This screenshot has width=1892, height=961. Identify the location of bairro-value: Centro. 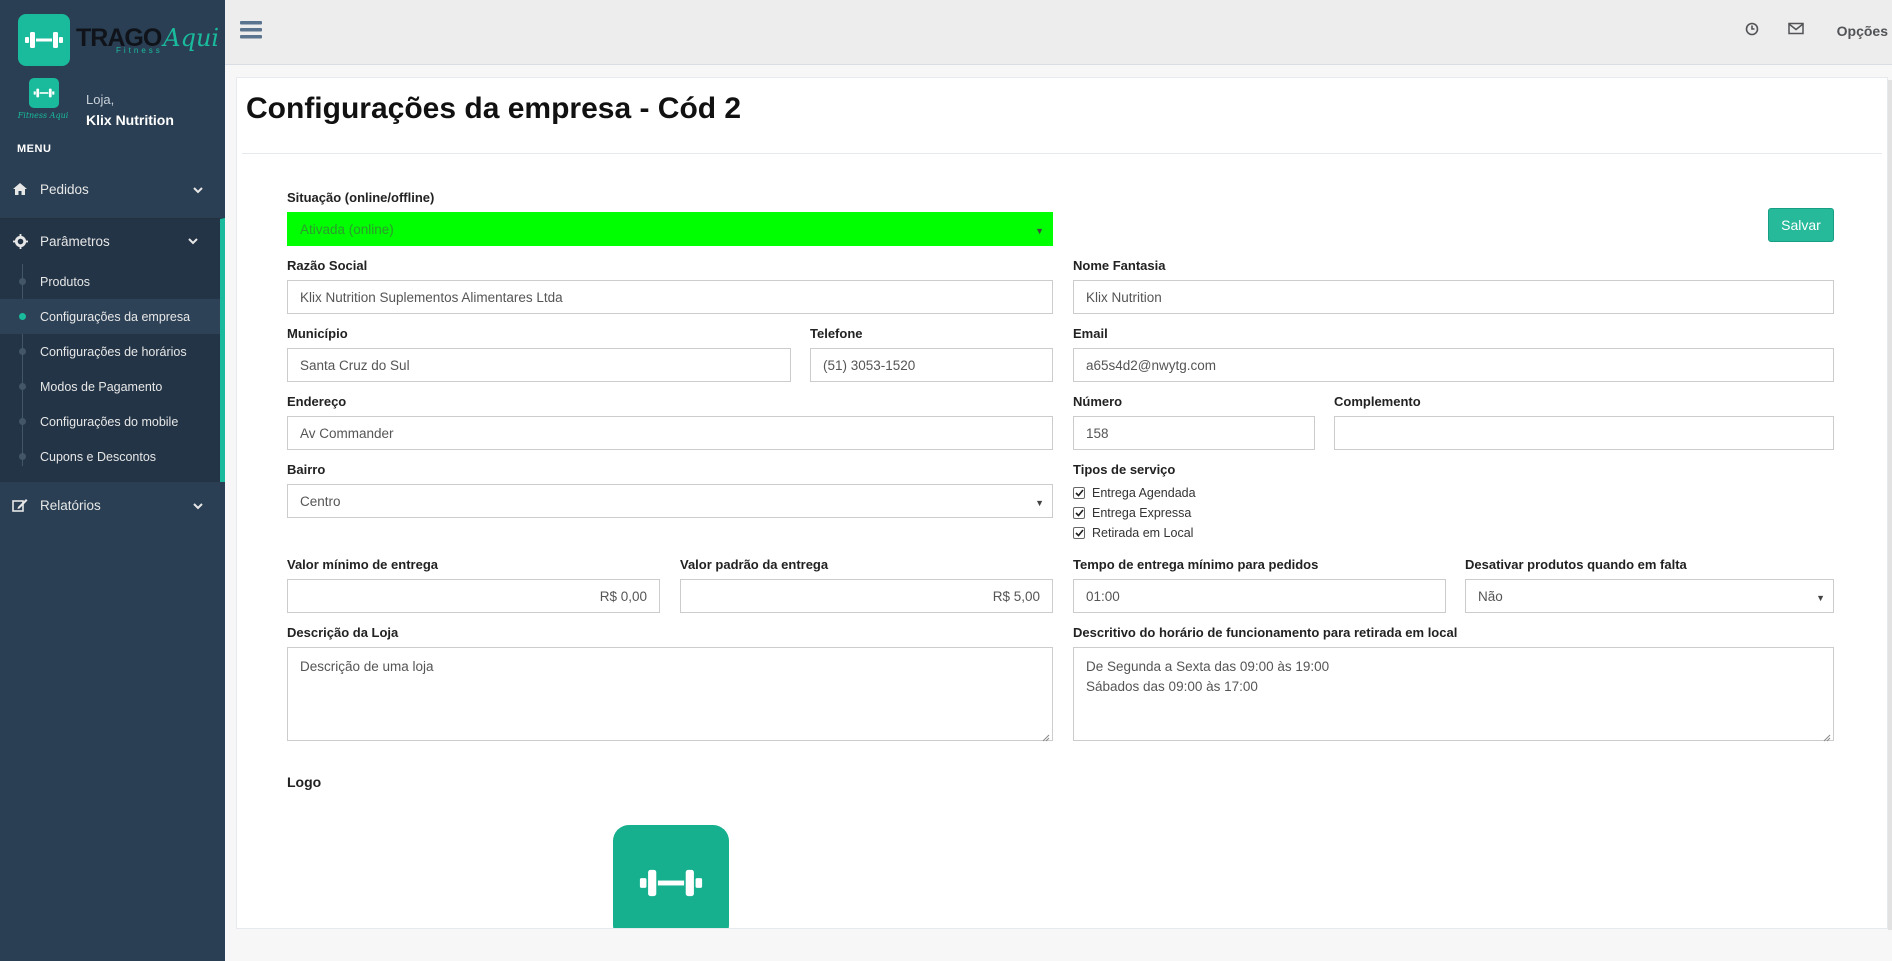
(320, 501).